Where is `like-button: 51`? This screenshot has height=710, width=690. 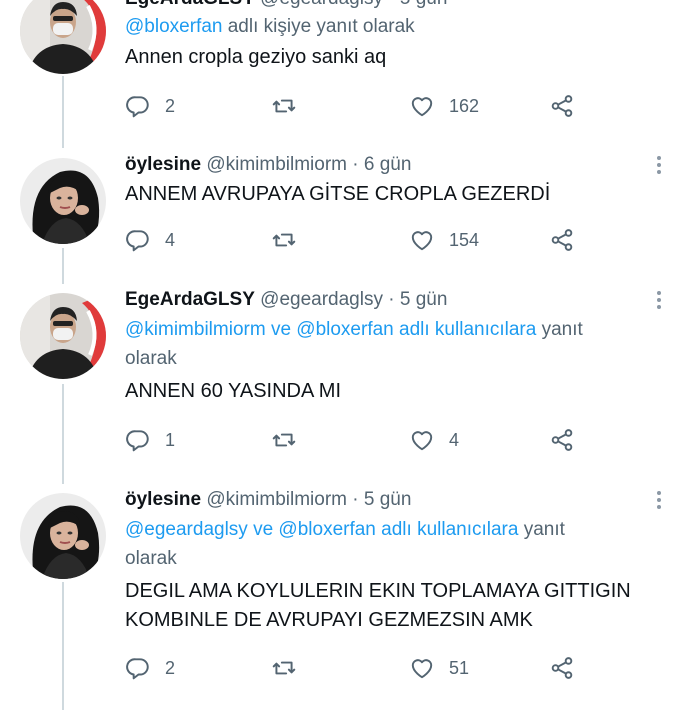
like-button: 51 is located at coordinates (439, 668).